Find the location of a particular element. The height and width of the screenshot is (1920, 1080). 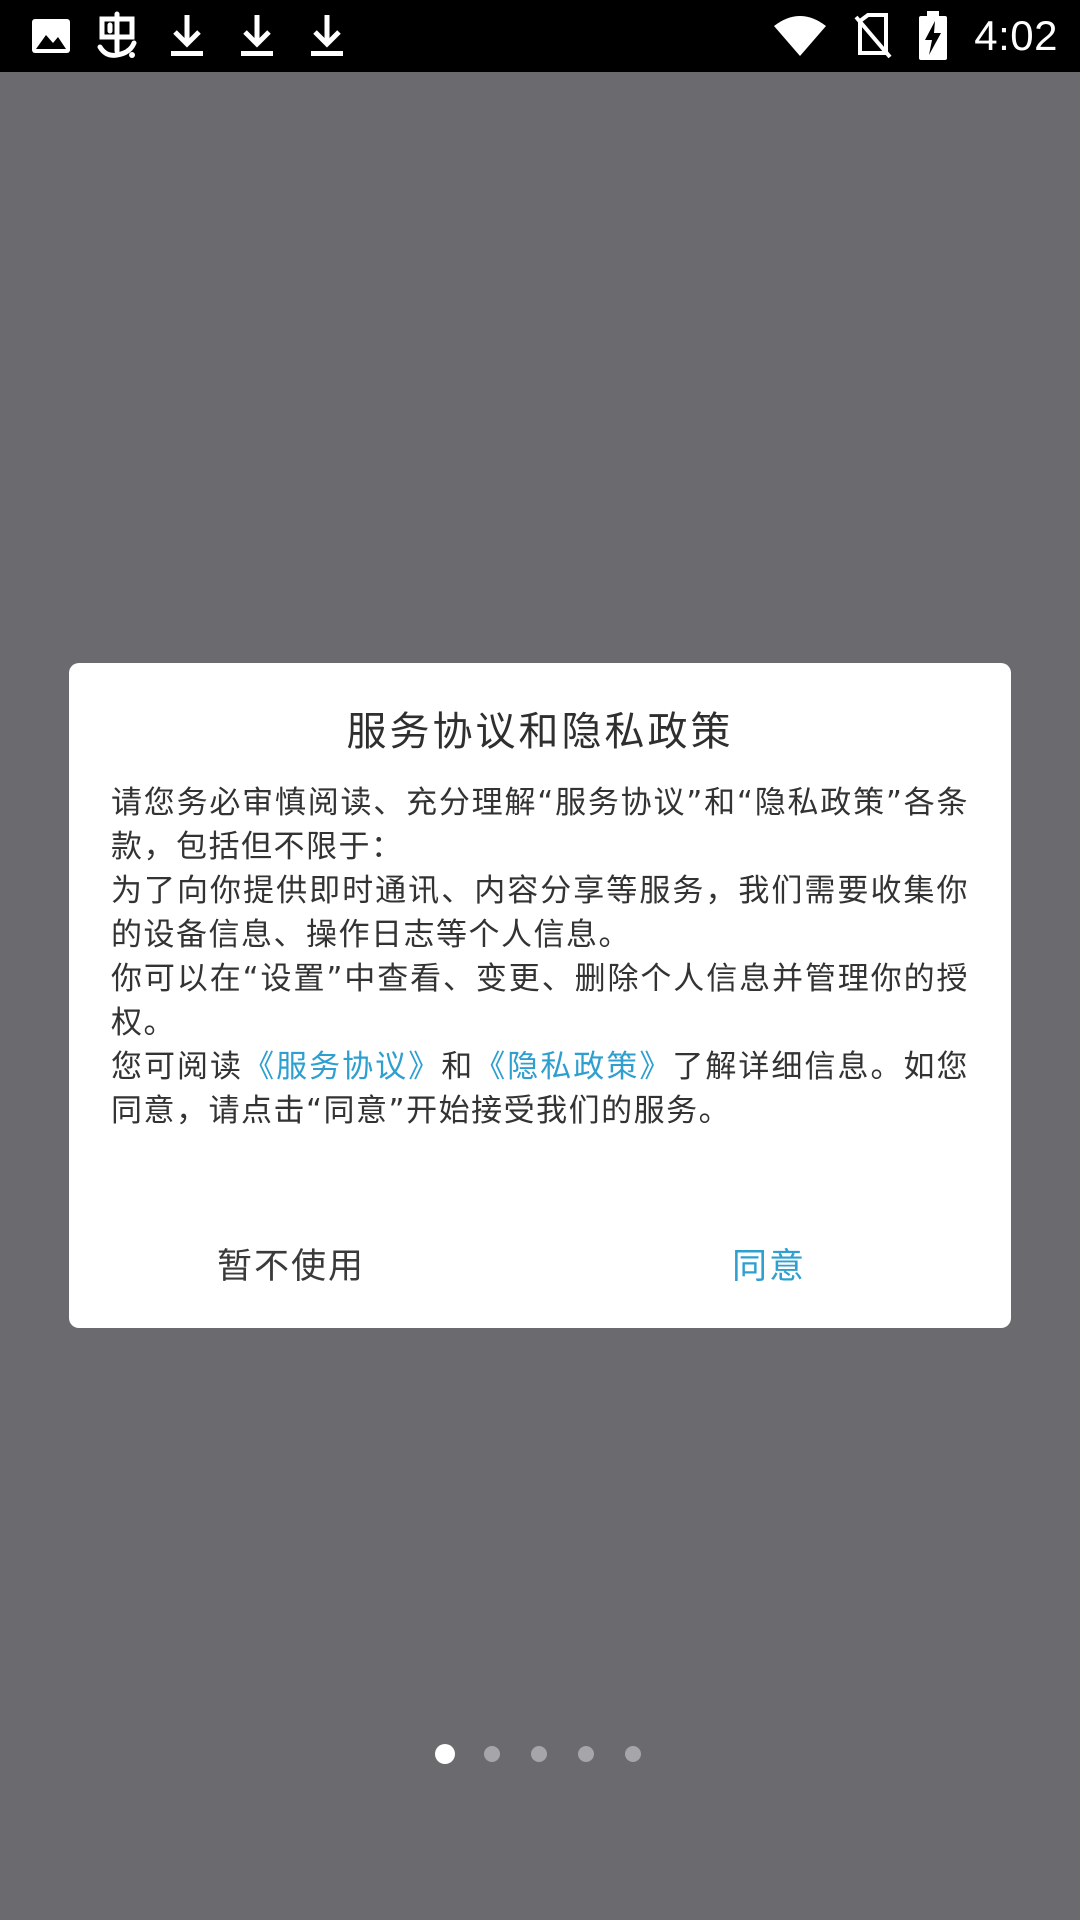

status-time: 4:02 is located at coordinates (1016, 35).